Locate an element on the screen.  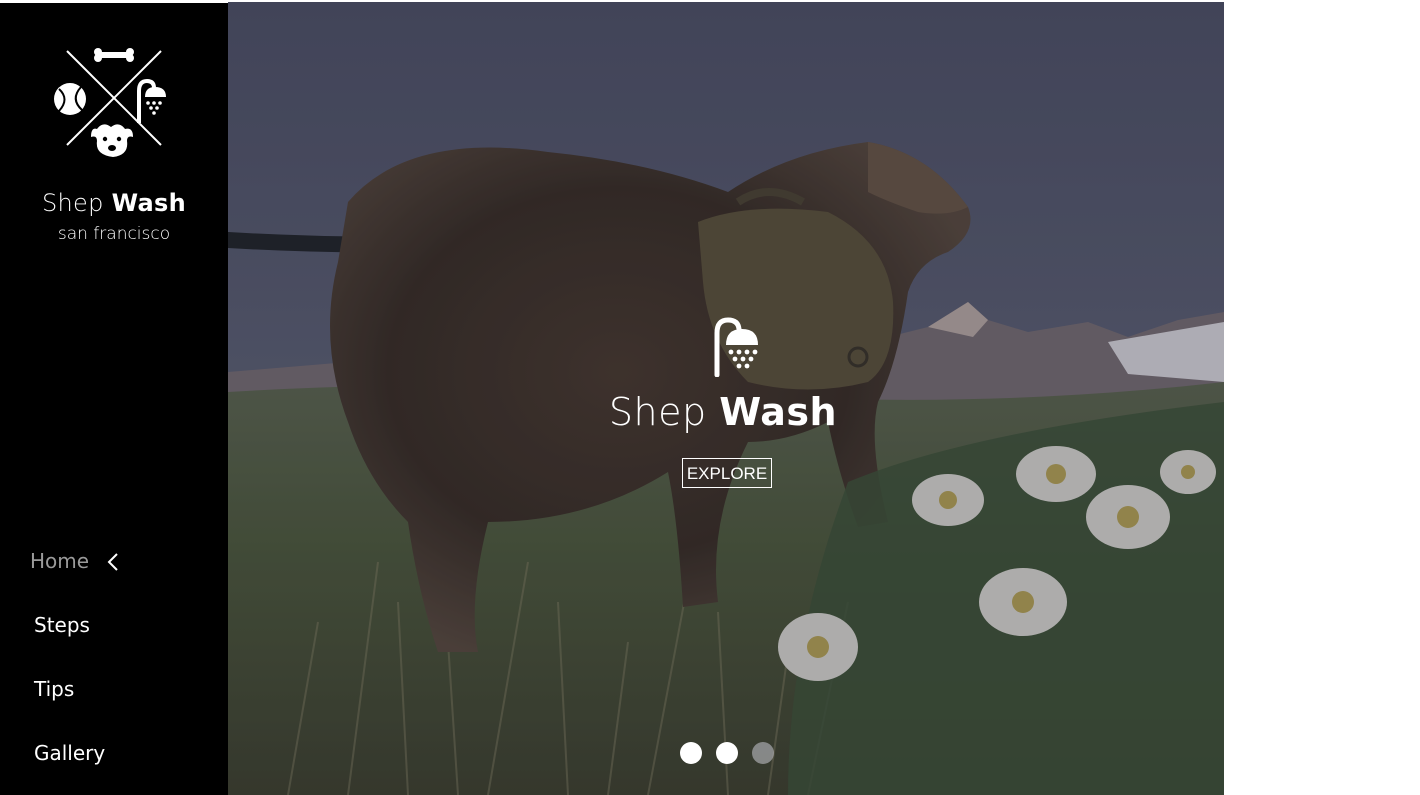
nav-item-home: Home is located at coordinates (74, 561).